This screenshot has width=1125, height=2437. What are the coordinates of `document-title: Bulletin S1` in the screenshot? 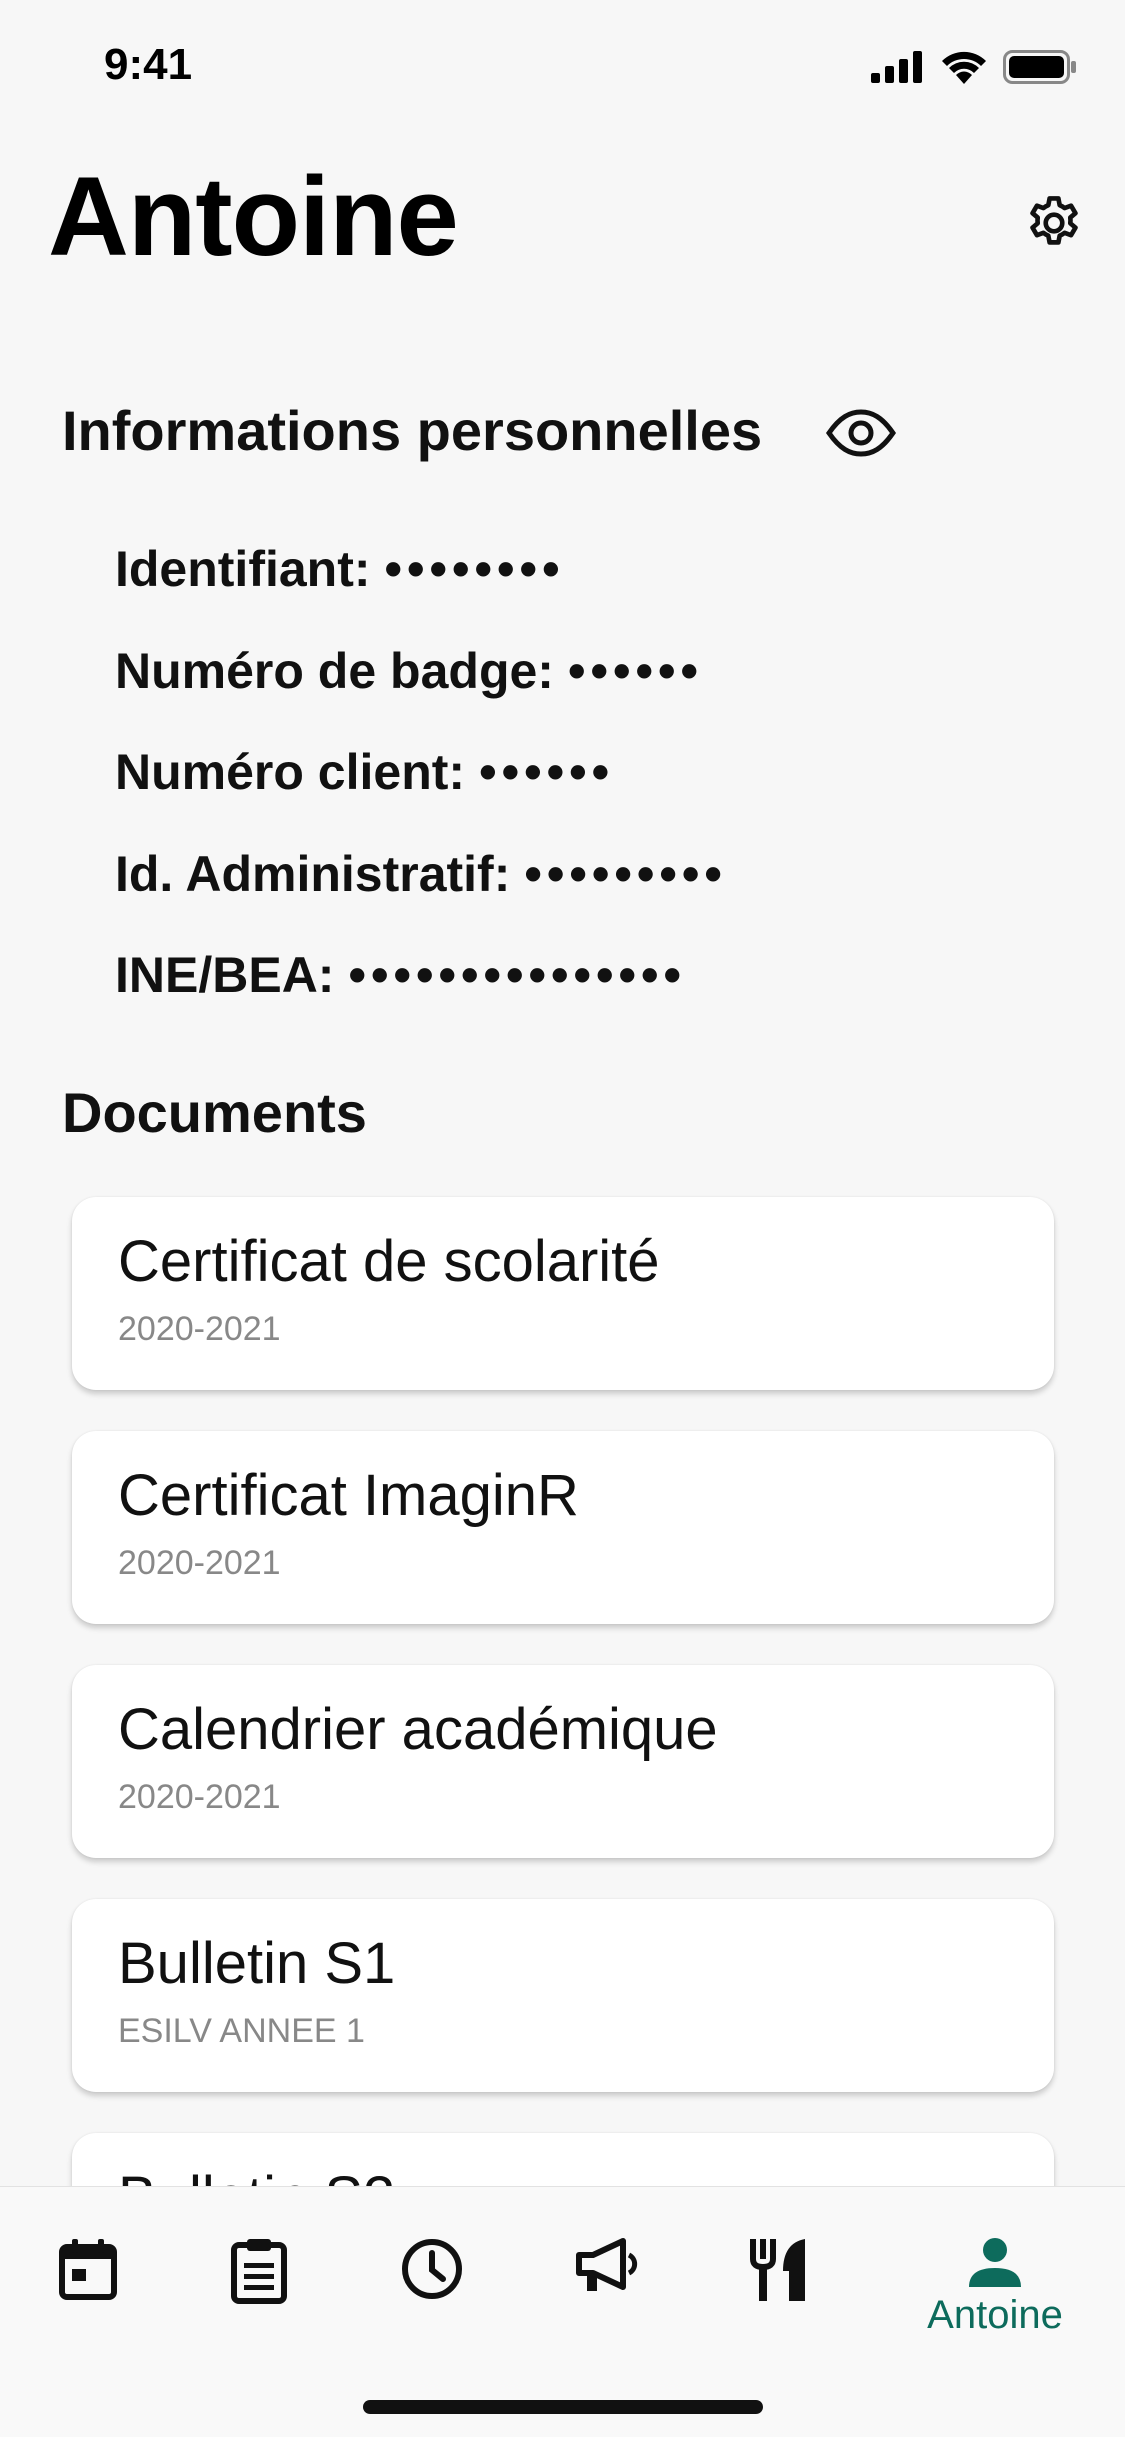 It's located at (257, 1963).